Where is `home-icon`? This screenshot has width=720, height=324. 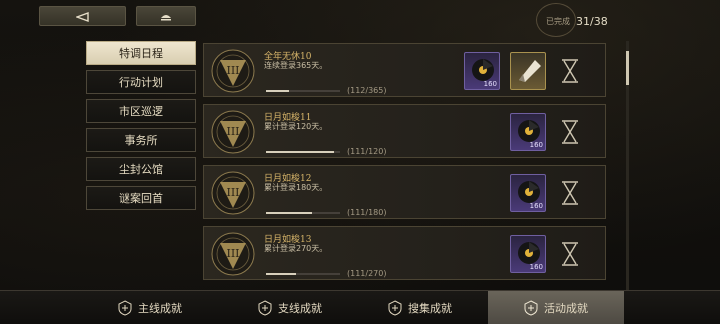 home-icon is located at coordinates (166, 16).